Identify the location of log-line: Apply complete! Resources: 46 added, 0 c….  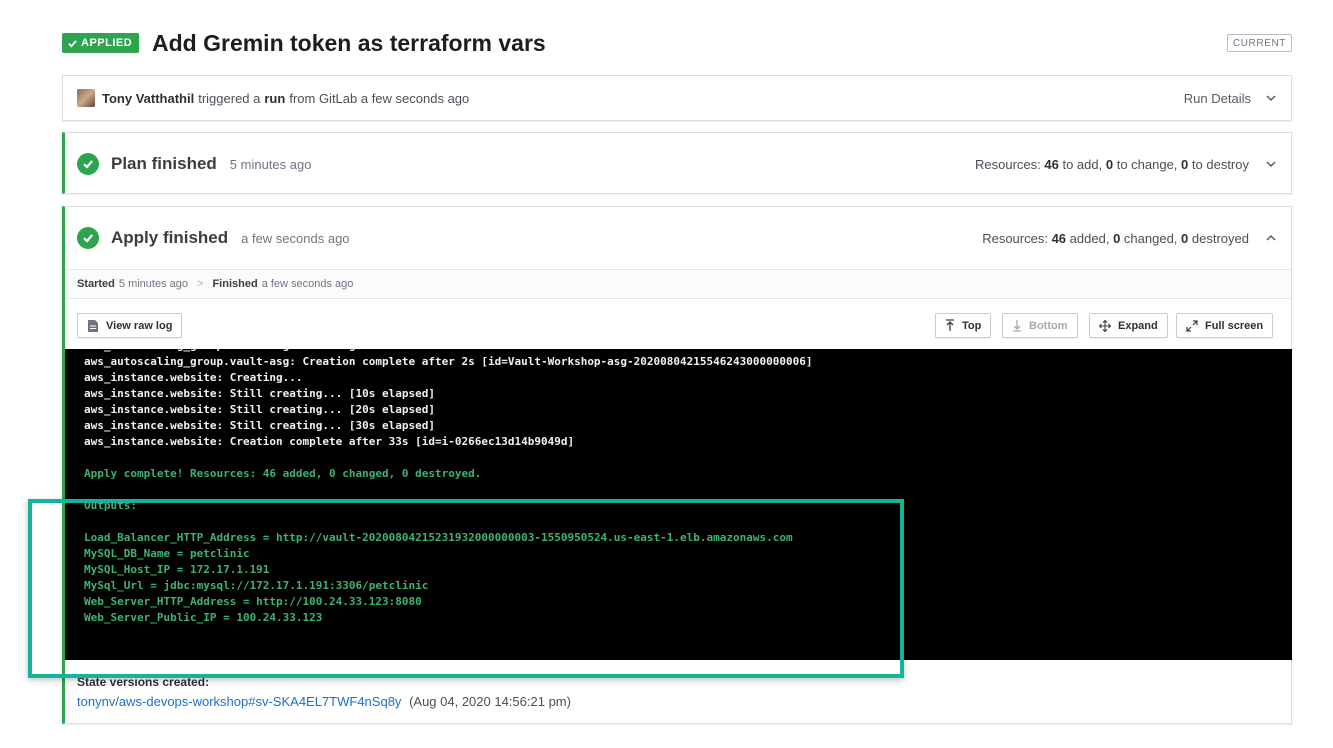
(283, 473).